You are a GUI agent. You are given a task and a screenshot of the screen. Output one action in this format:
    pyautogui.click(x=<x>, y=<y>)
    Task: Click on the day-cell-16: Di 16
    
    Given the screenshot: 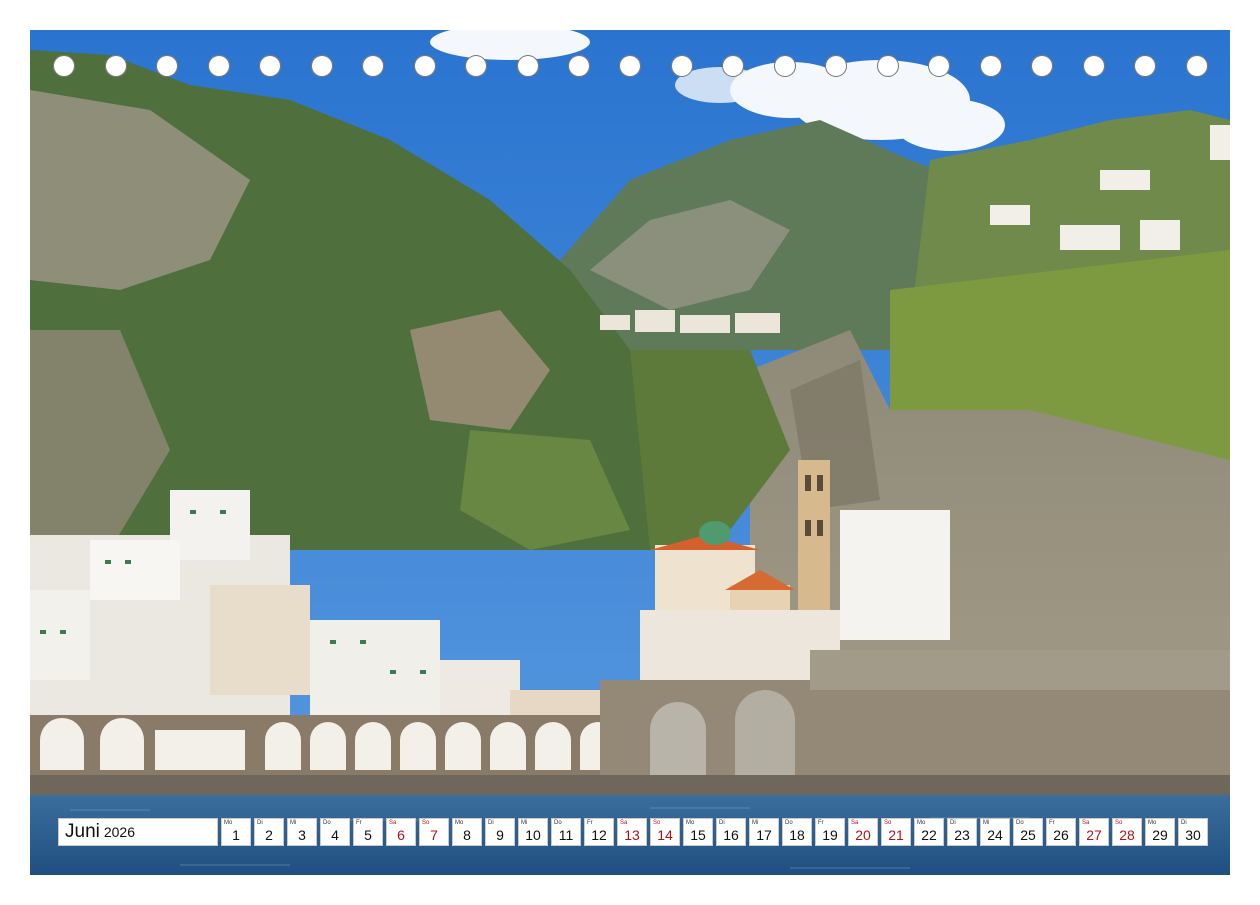 What is the action you would take?
    pyautogui.click(x=731, y=832)
    